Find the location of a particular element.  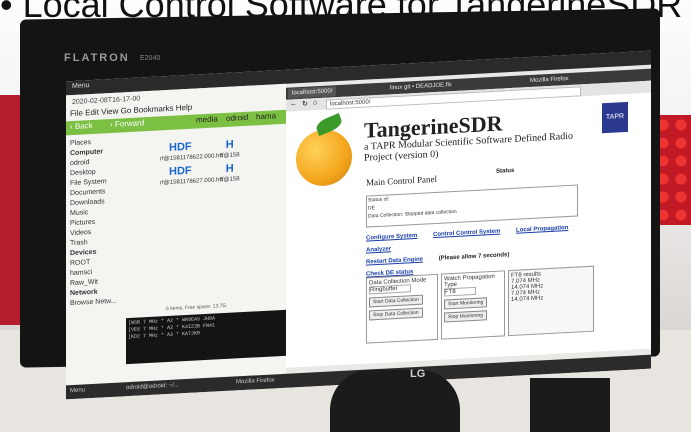

start-monitoring-button: Start Monitoring is located at coordinates (466, 303).